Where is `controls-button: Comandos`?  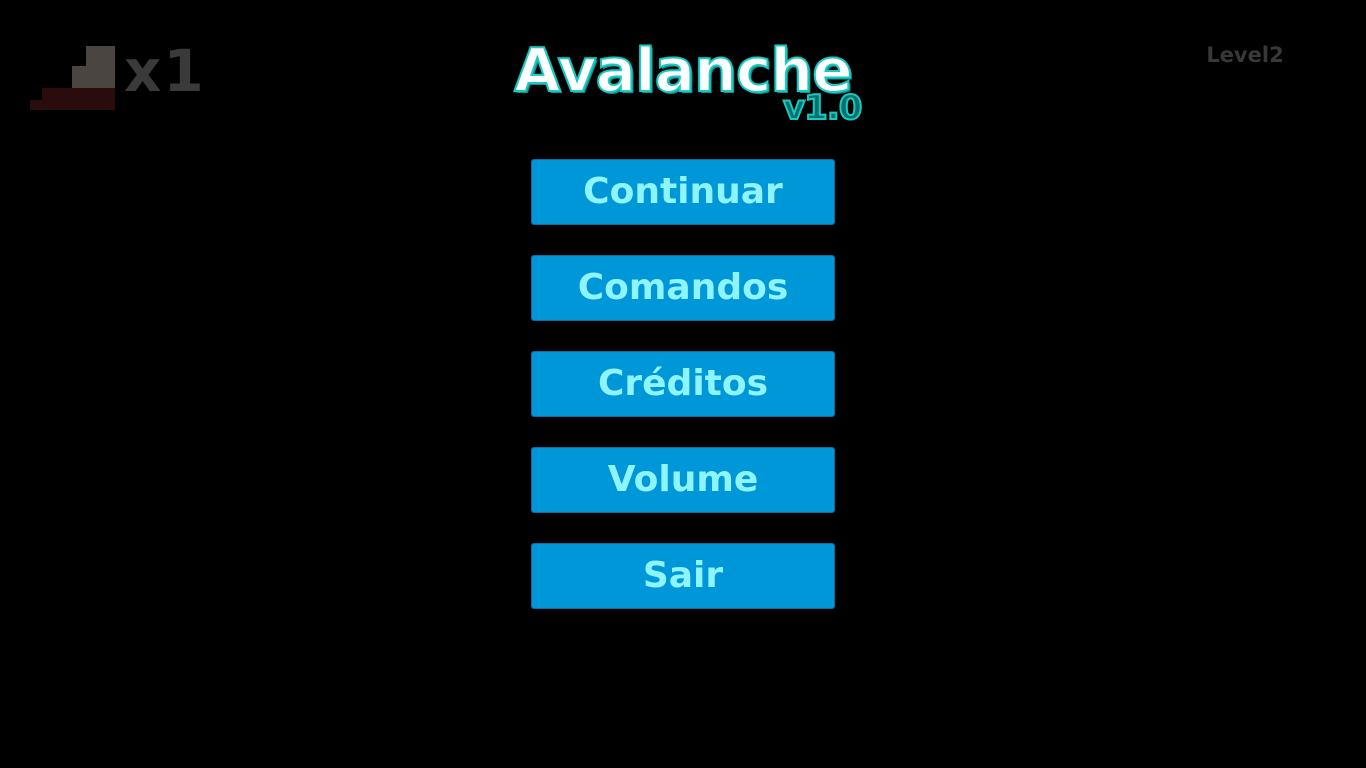 controls-button: Comandos is located at coordinates (683, 288).